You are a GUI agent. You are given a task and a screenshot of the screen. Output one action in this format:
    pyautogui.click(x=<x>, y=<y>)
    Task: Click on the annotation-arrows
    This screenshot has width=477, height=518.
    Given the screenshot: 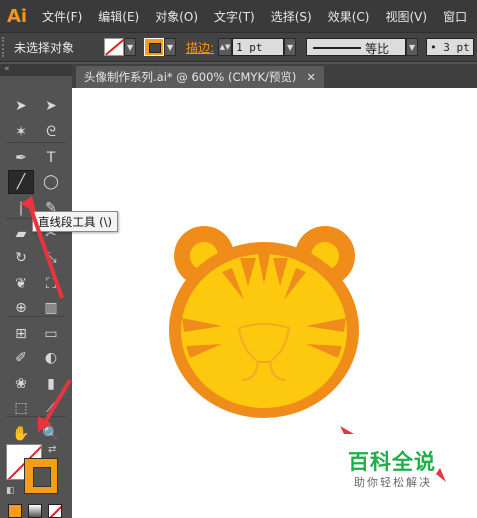 What is the action you would take?
    pyautogui.click(x=46, y=314)
    